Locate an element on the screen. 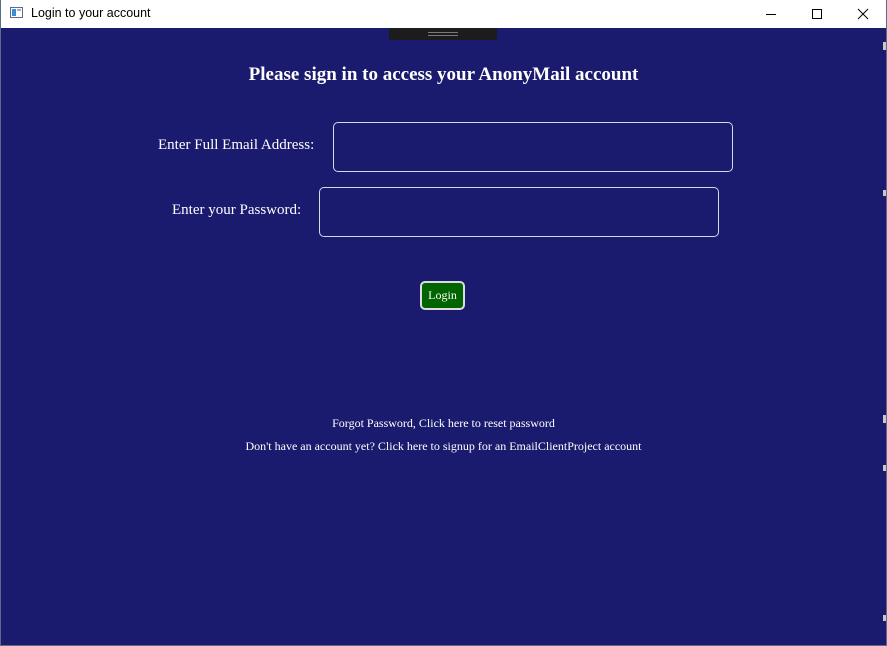 The image size is (887, 646). email-label: Enter Full Email Address: is located at coordinates (236, 145).